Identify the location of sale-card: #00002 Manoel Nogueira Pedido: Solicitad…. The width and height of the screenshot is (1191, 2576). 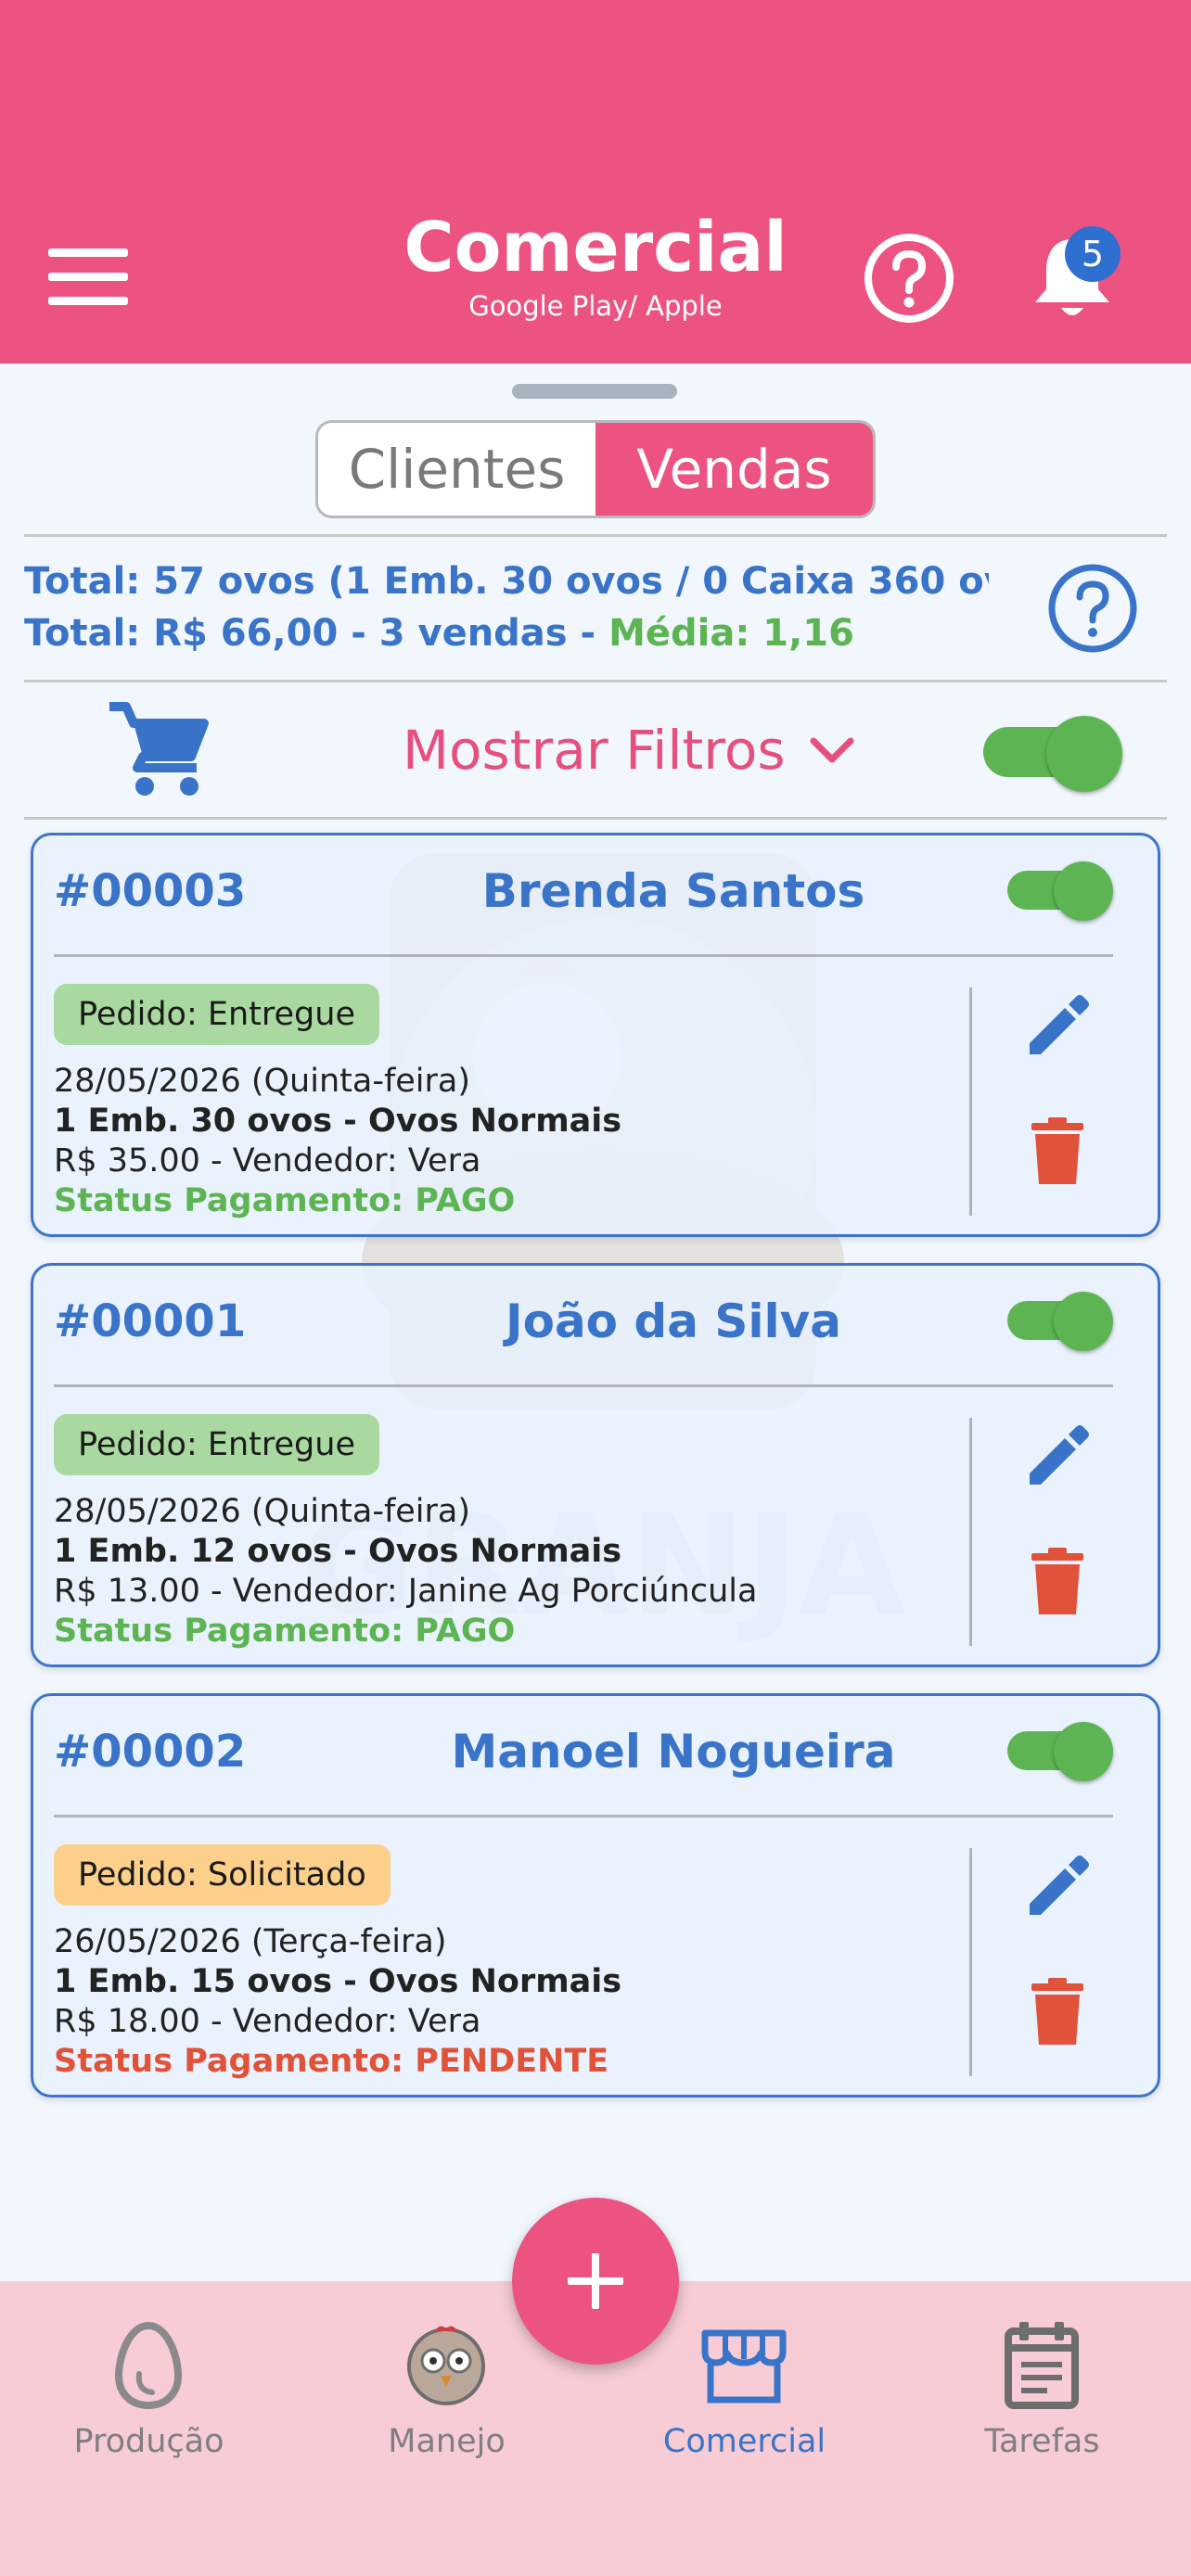
(595, 1895).